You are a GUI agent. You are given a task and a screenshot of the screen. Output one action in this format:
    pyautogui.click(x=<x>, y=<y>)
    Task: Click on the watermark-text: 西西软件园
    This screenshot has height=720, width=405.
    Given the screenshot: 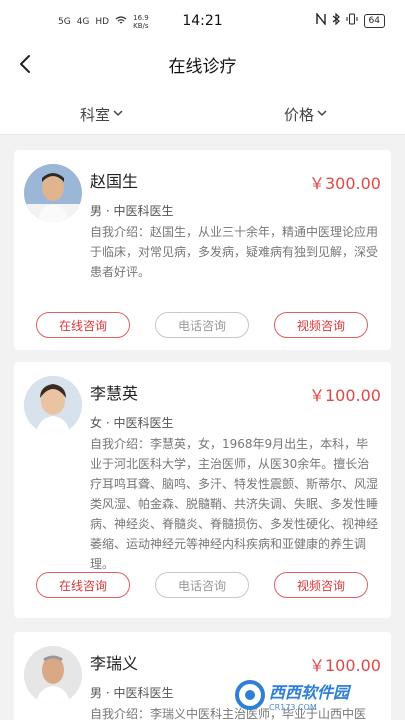 What is the action you would take?
    pyautogui.click(x=309, y=692)
    